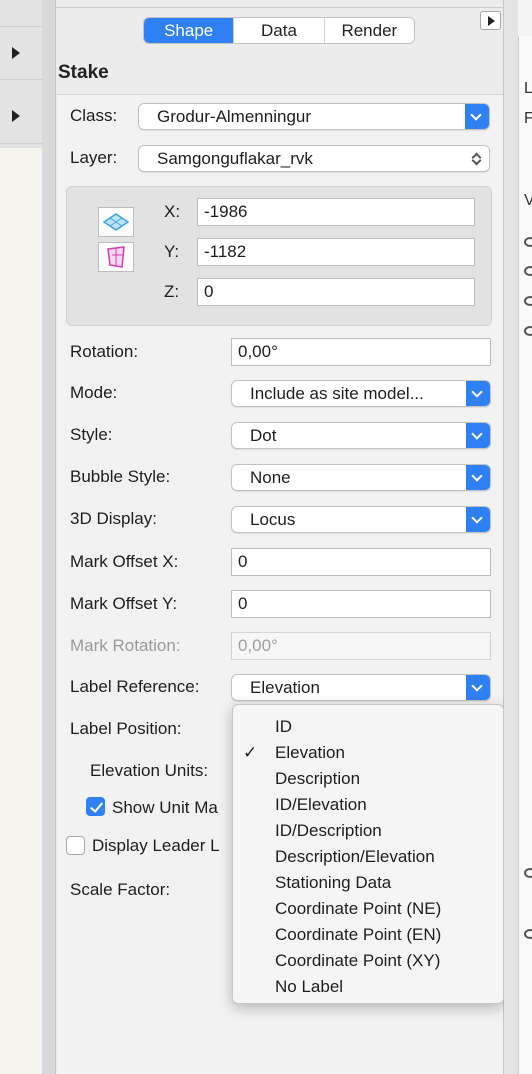  What do you see at coordinates (273, 519) in the screenshot?
I see `3d-display-value: Locus` at bounding box center [273, 519].